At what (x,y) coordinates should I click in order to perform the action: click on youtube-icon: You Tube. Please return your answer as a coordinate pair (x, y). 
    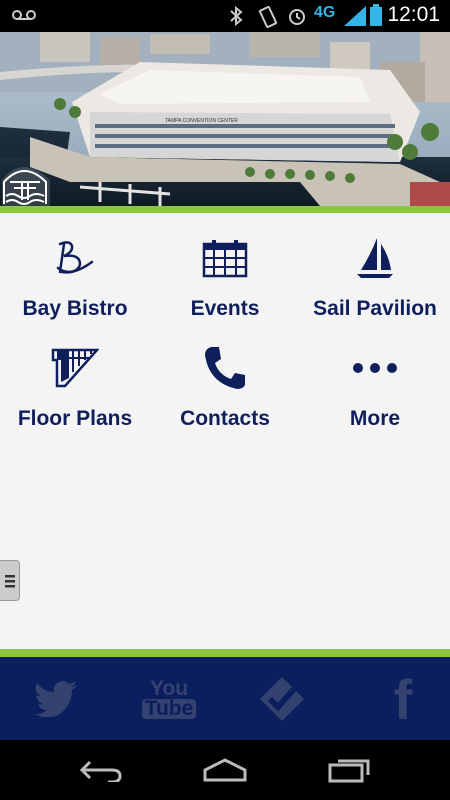
    Looking at the image, I should click on (169, 698).